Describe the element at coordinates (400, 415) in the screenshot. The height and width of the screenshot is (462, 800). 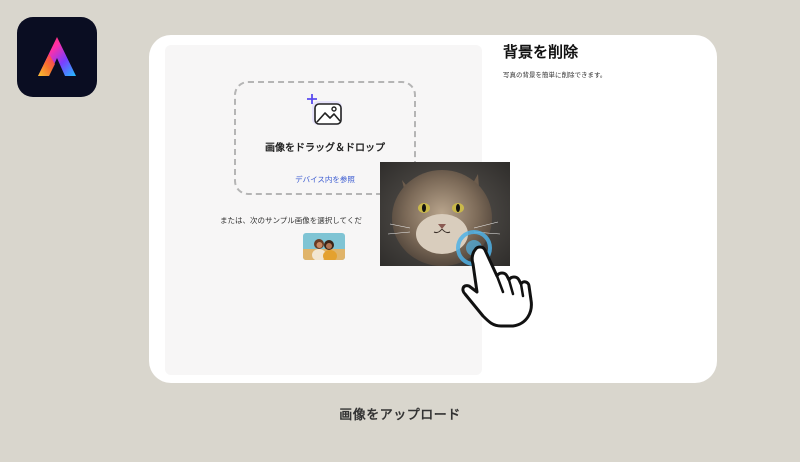
I see `step-caption: 画像をアップロード` at that location.